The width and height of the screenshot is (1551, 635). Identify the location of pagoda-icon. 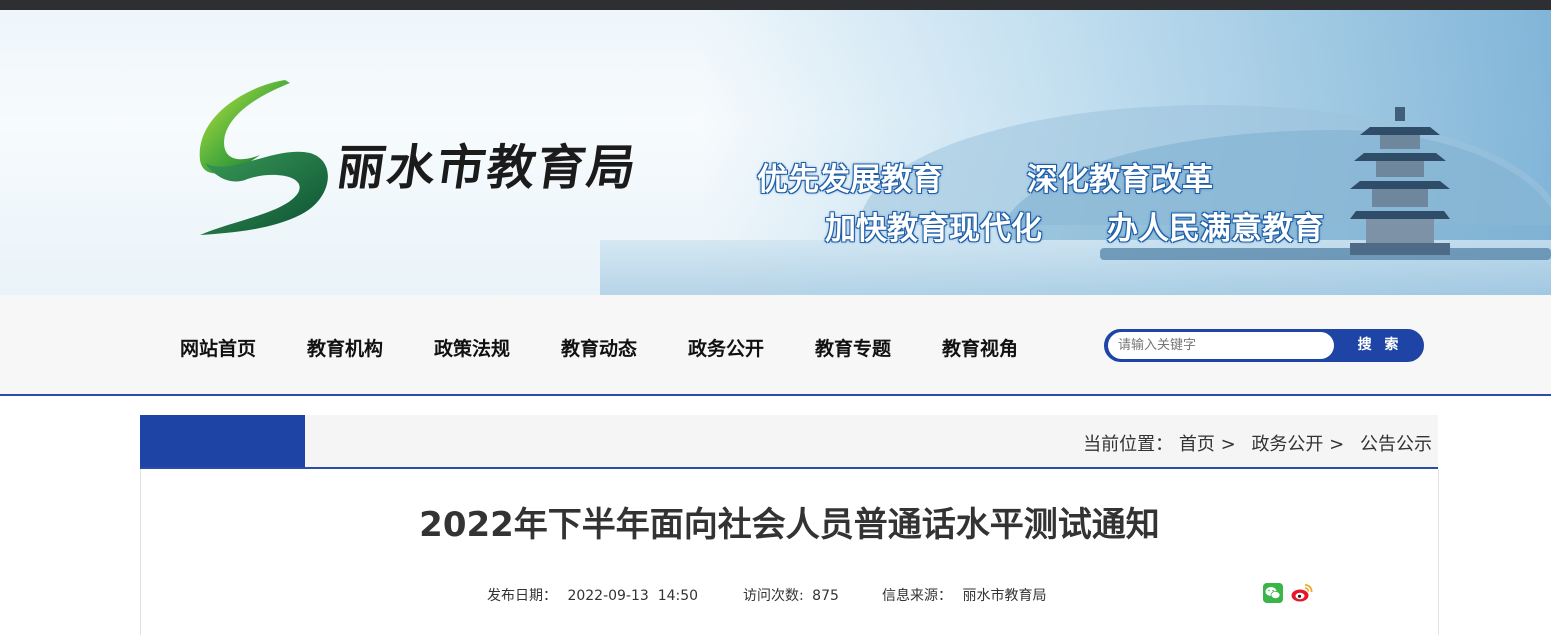
(1400, 181).